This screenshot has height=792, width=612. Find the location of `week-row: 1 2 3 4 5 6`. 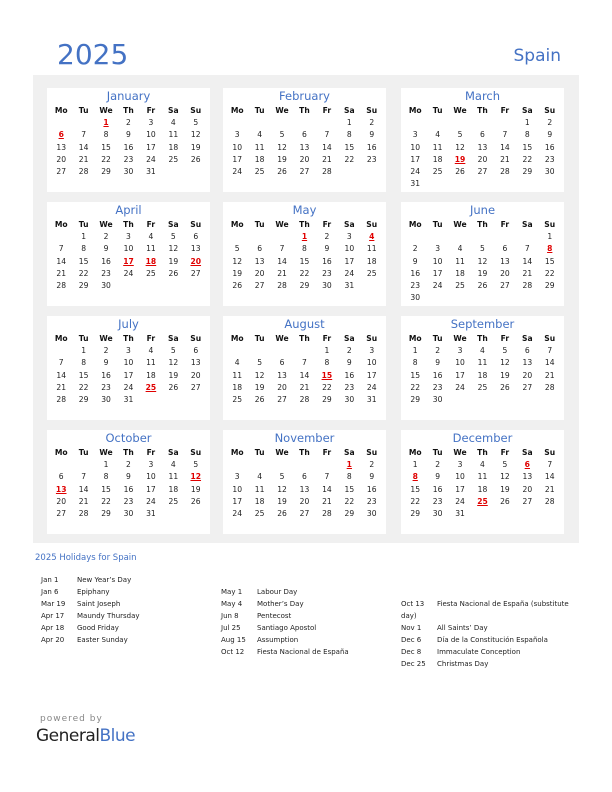

week-row: 1 2 3 4 5 6 is located at coordinates (128, 237).